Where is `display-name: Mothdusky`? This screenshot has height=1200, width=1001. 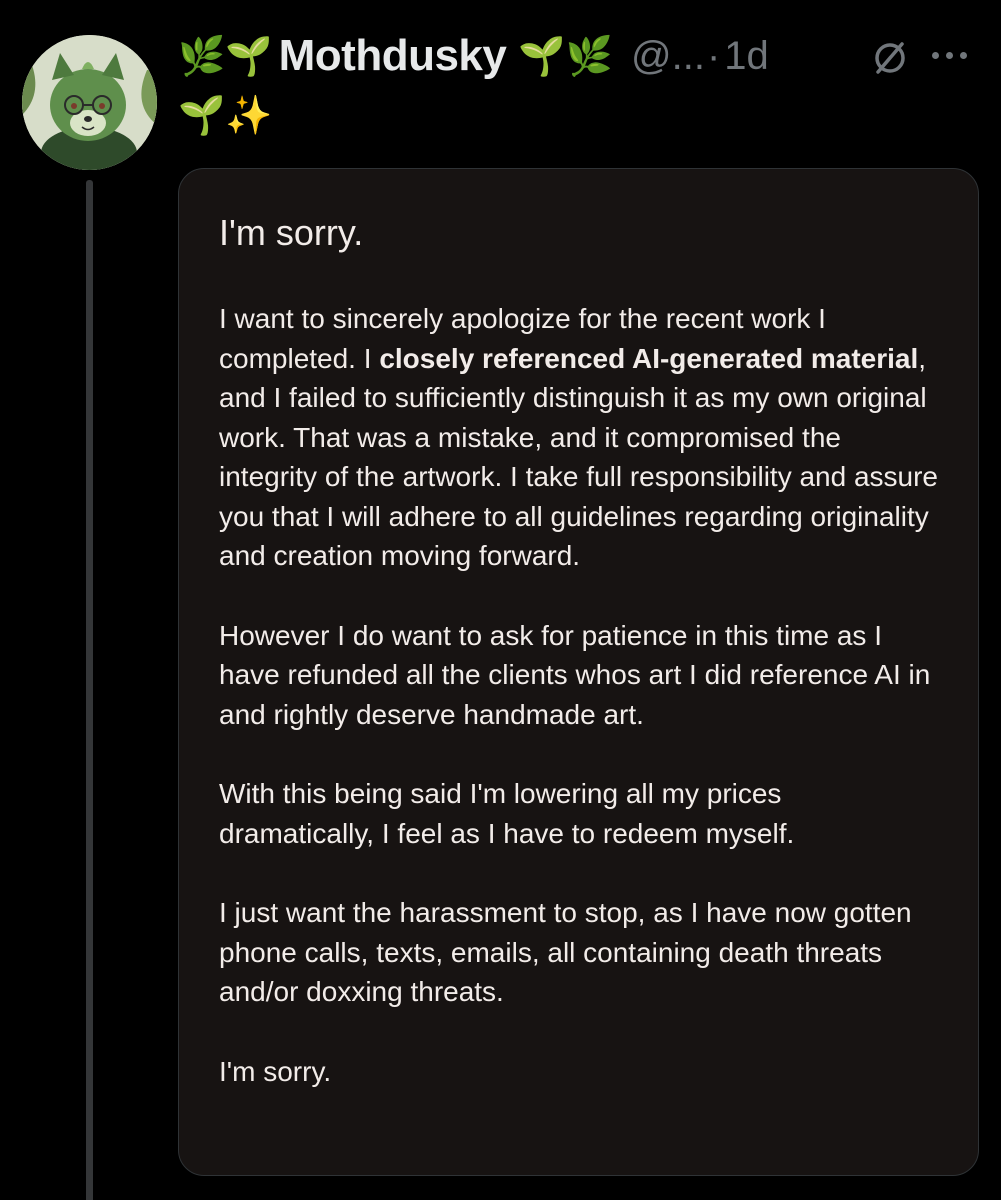 display-name: Mothdusky is located at coordinates (393, 56).